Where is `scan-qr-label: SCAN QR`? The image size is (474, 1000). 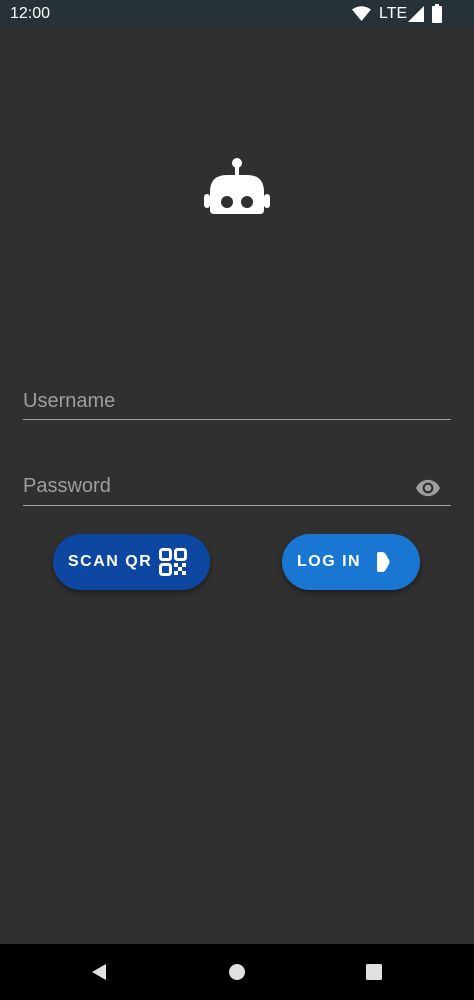
scan-qr-label: SCAN QR is located at coordinates (110, 561).